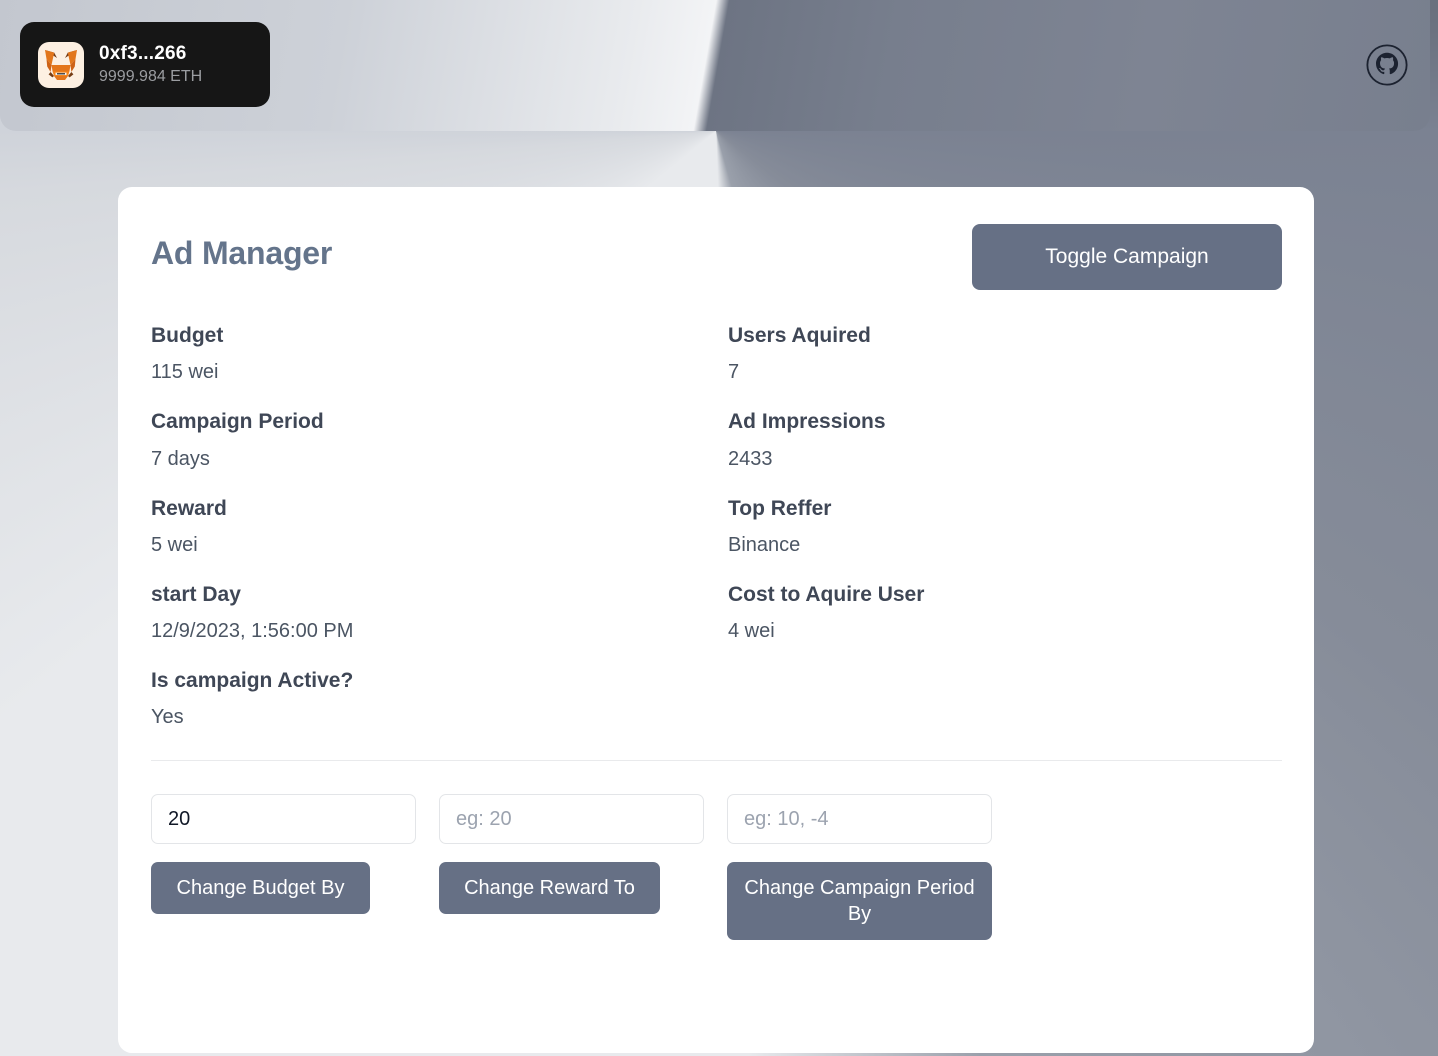  I want to click on wallet-balance: 9999.984 ETH, so click(151, 76).